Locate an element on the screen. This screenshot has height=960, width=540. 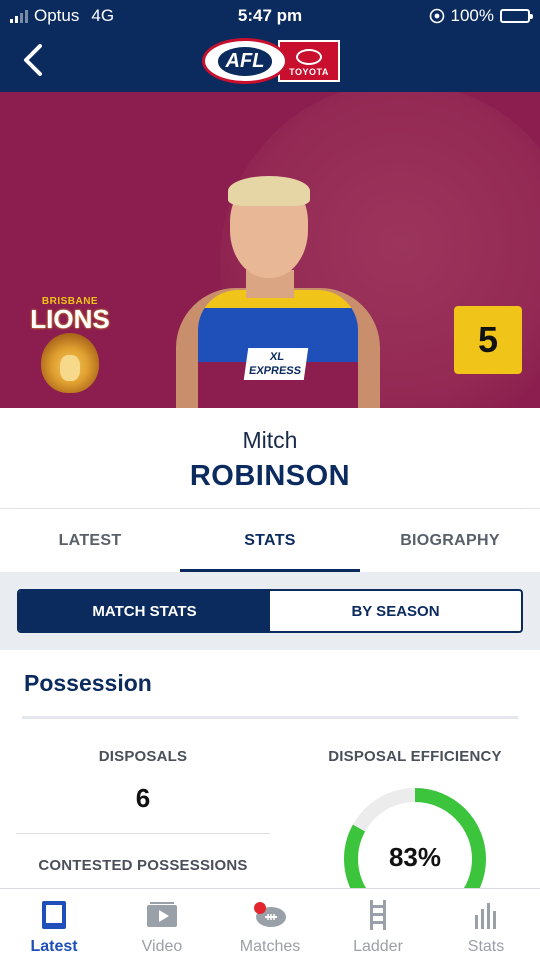
tab-latest: LATEST is located at coordinates (90, 541).